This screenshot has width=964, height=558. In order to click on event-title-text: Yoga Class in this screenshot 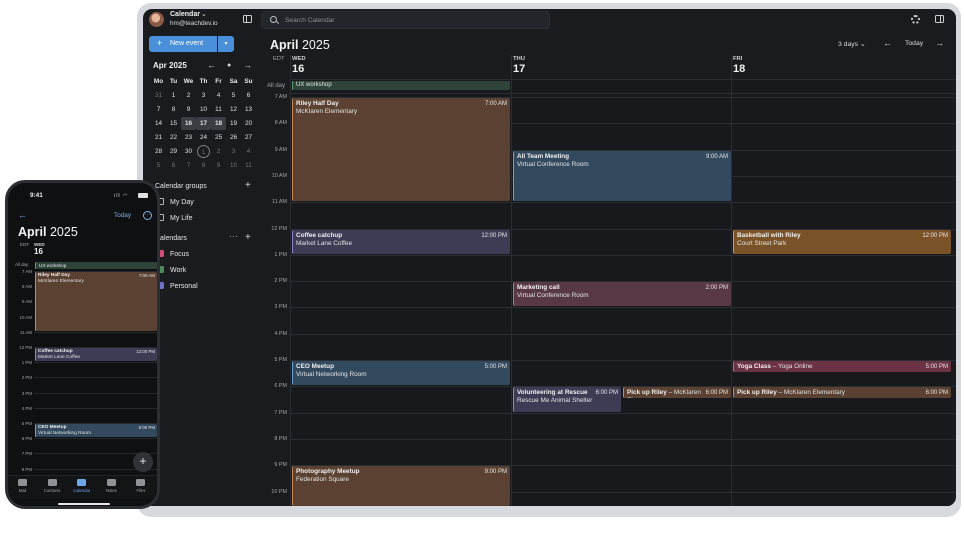, I will do `click(754, 366)`.